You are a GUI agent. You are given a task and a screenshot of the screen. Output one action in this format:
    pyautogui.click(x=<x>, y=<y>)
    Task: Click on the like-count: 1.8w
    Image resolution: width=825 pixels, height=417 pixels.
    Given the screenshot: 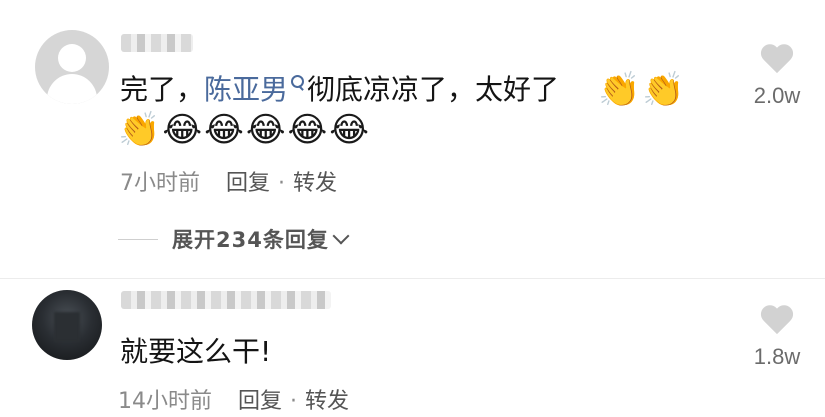 What is the action you would take?
    pyautogui.click(x=777, y=356)
    